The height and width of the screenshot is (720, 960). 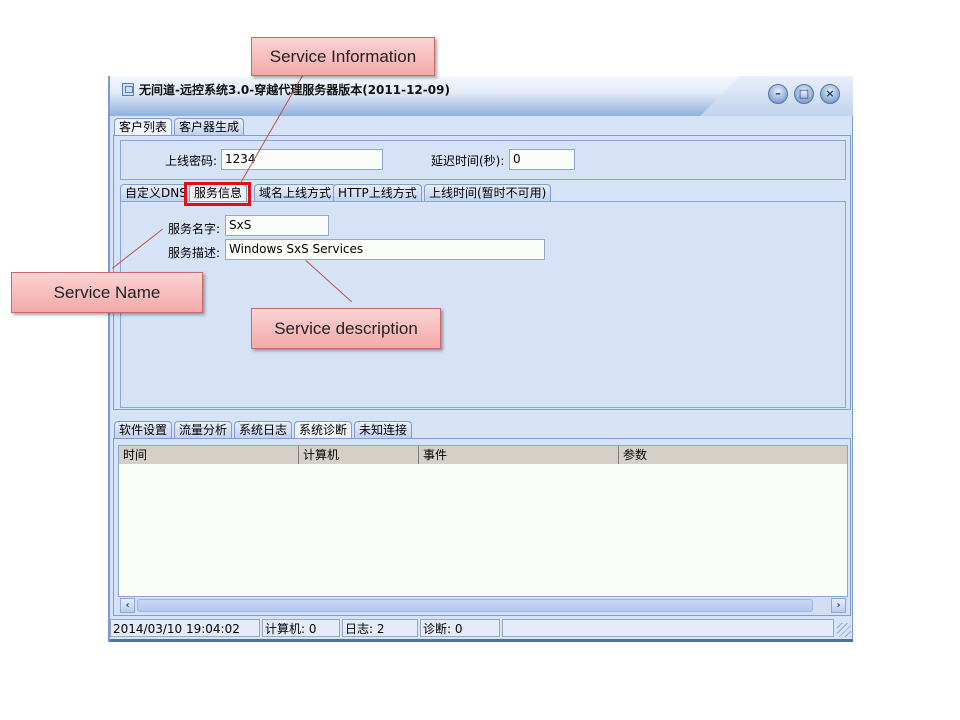 I want to click on app-window-icon, so click(x=128, y=89).